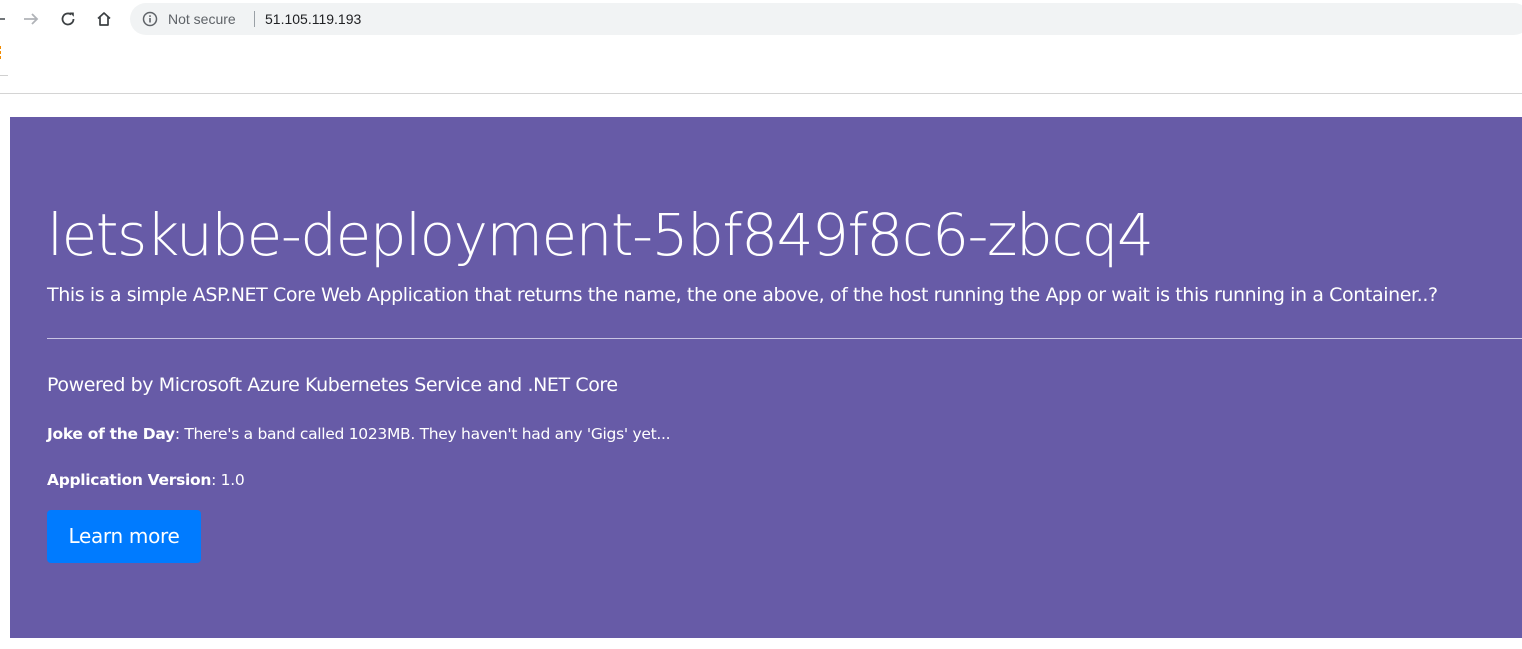 The height and width of the screenshot is (649, 1522). I want to click on learn-more-button: Learn more, so click(124, 536).